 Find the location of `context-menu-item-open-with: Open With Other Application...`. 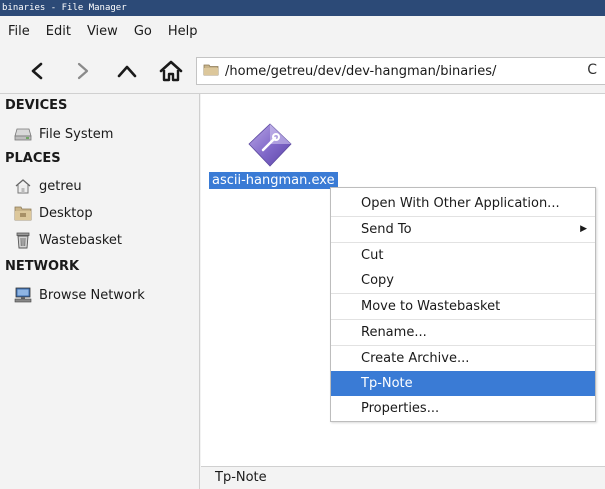

context-menu-item-open-with: Open With Other Application... is located at coordinates (463, 203).